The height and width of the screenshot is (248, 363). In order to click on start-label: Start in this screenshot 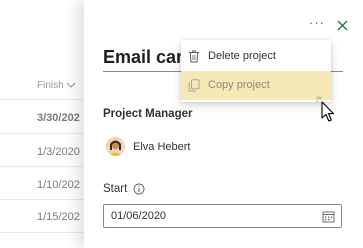, I will do `click(115, 189)`.